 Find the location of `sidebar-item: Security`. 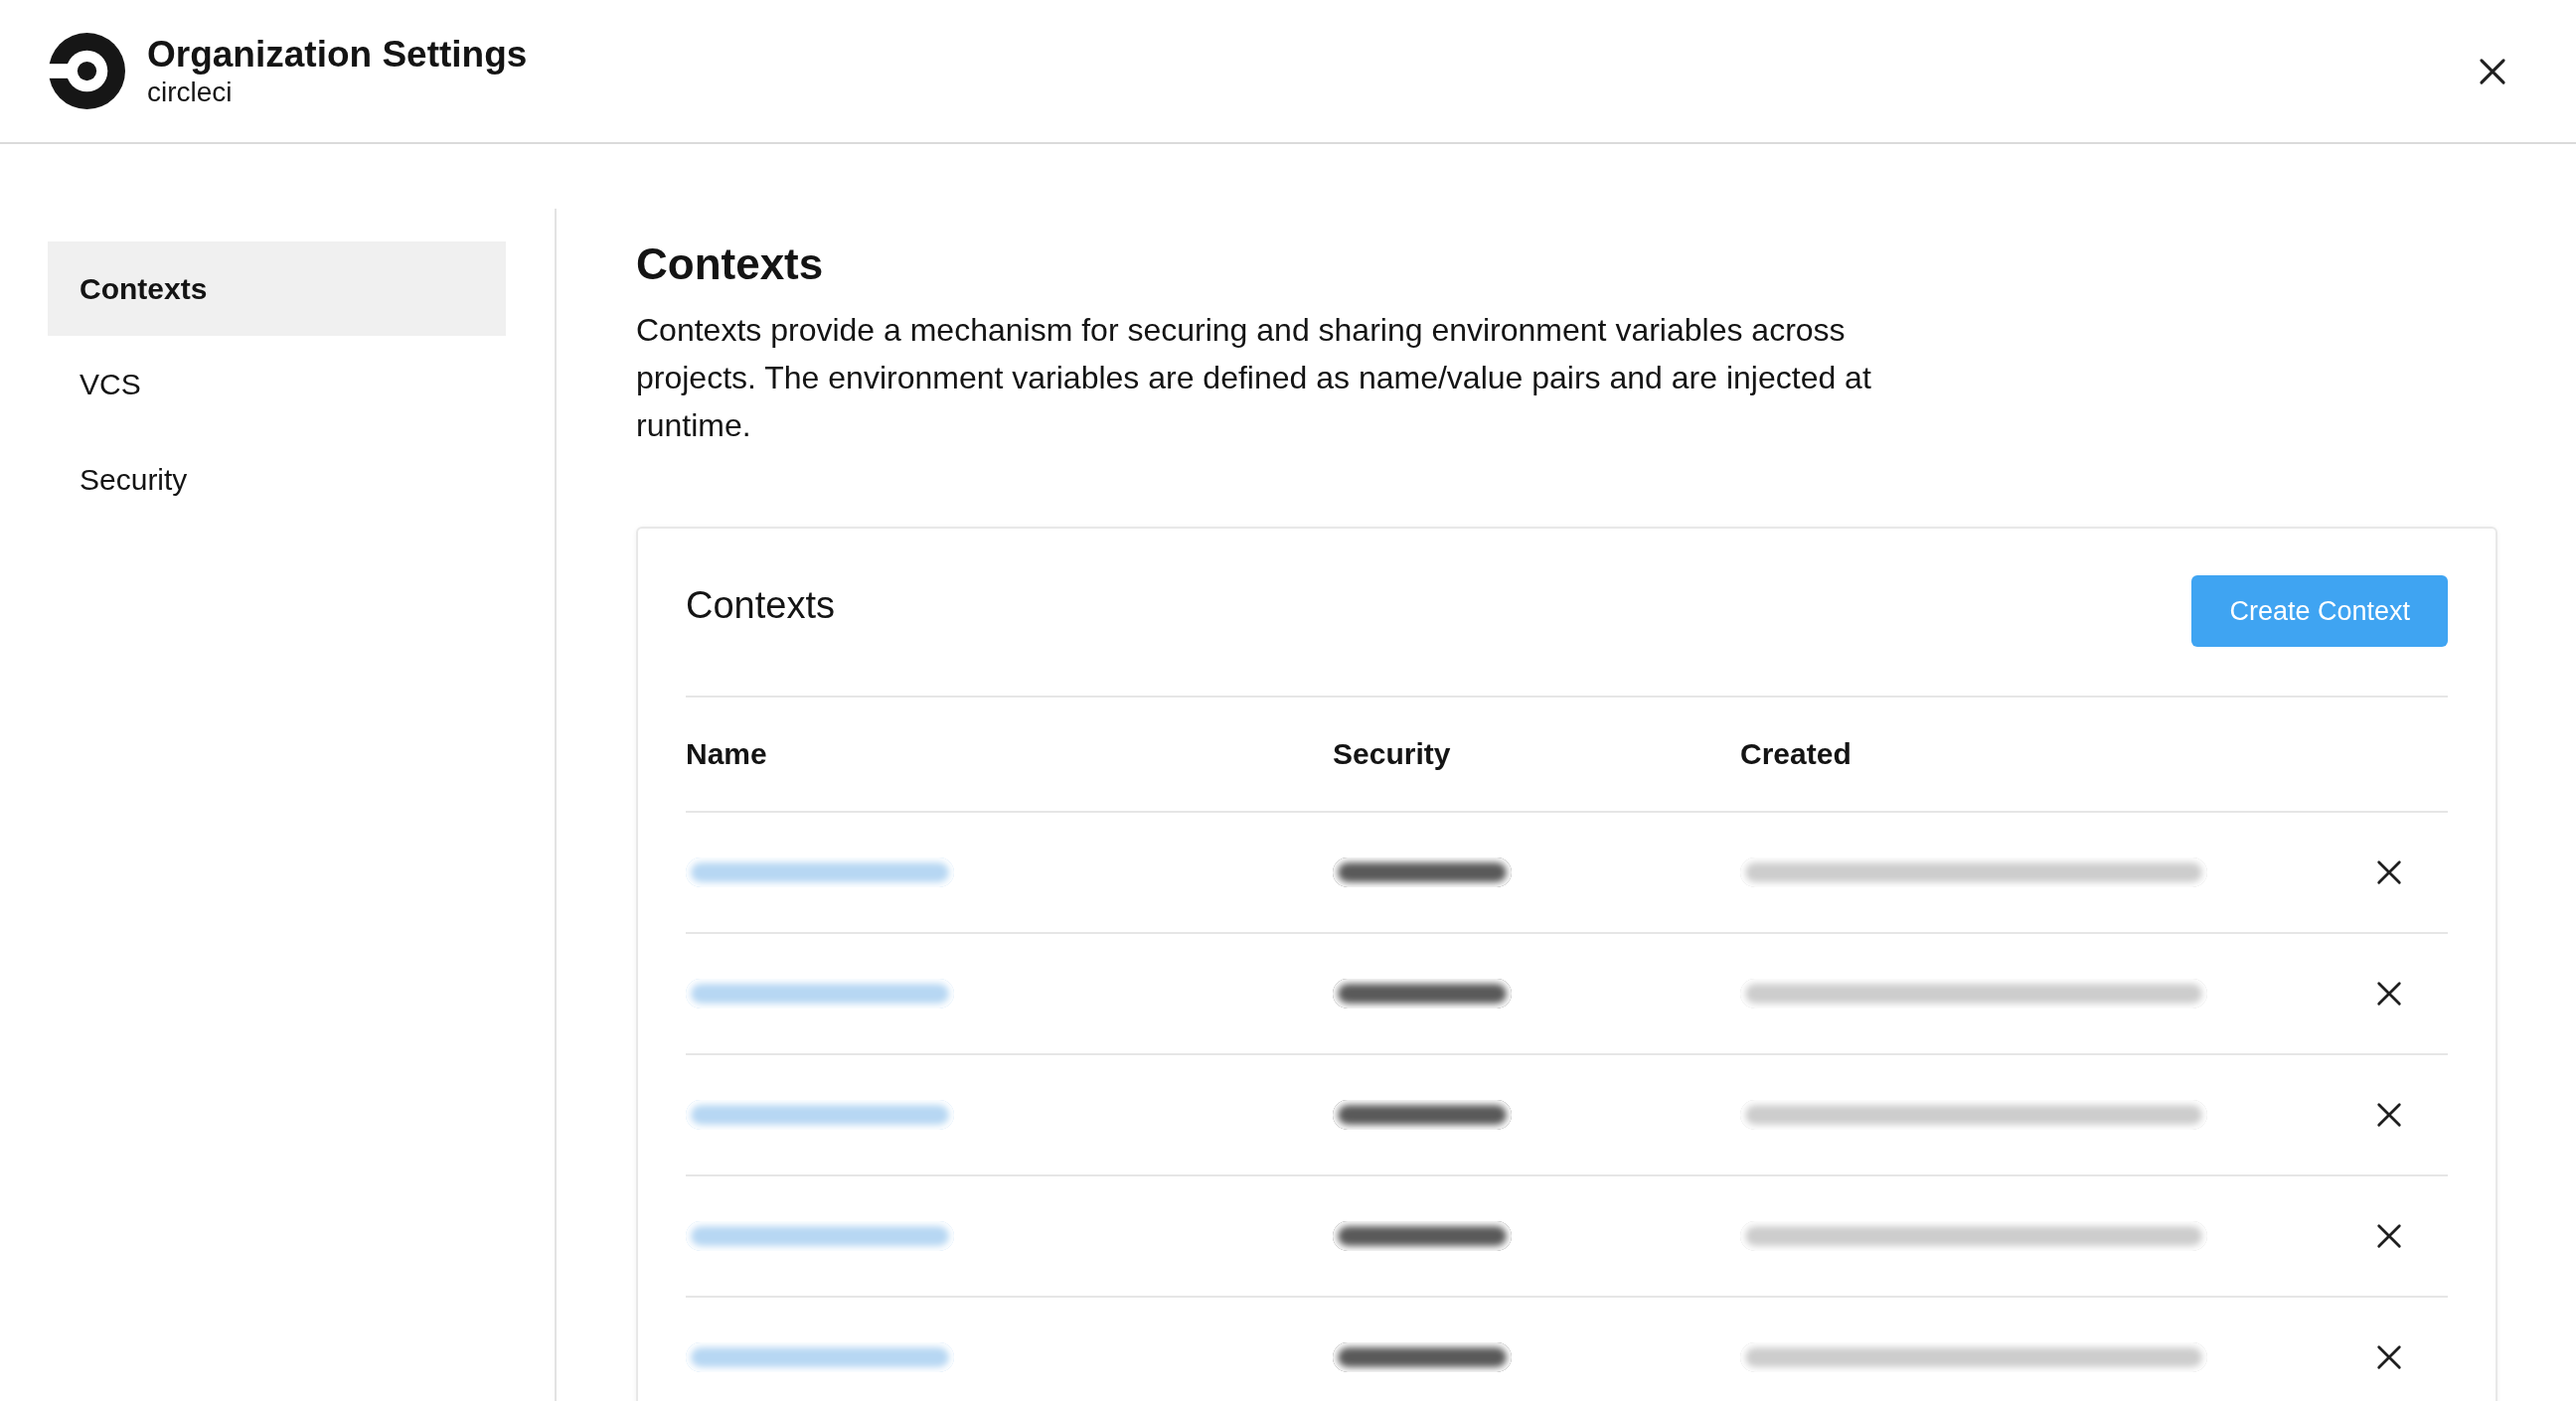

sidebar-item: Security is located at coordinates (277, 480).